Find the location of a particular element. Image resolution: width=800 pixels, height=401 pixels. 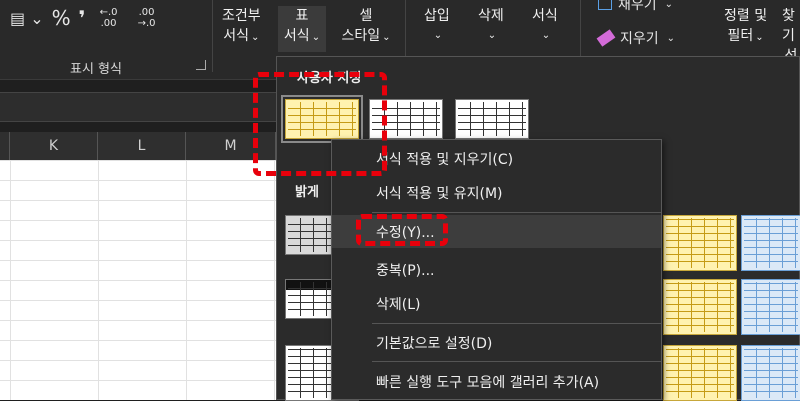

menu-item-apply-keep: 서식 적용 및 유지(M) is located at coordinates (496, 192).